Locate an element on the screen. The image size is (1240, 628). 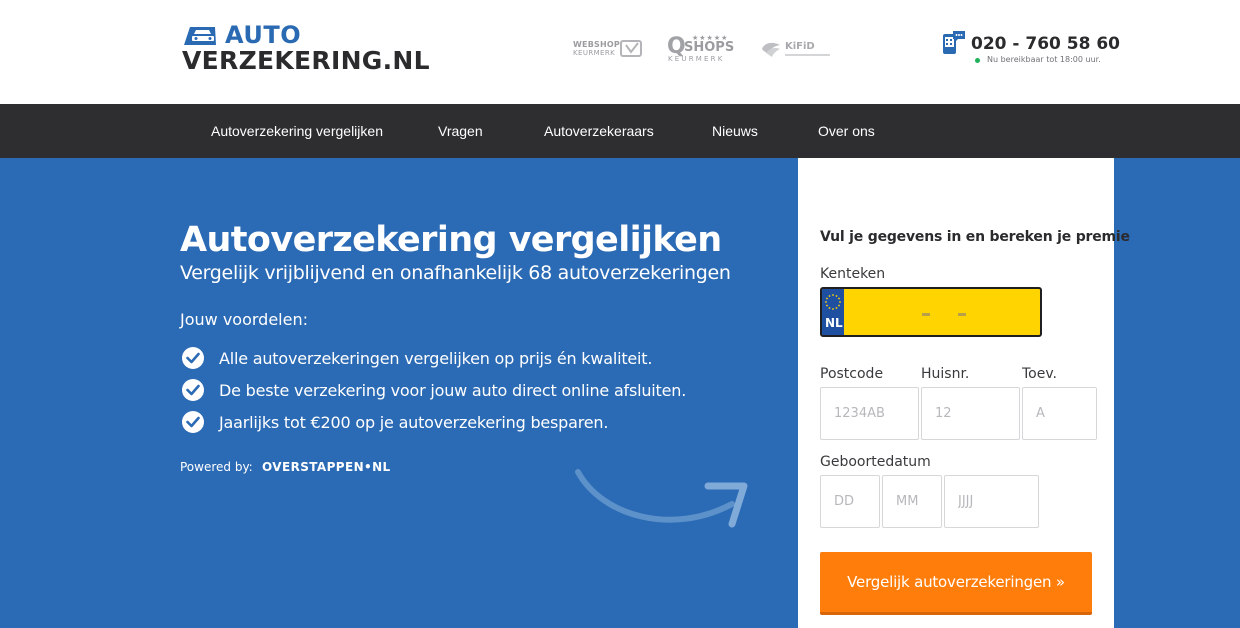
postcode-input is located at coordinates (869, 413).